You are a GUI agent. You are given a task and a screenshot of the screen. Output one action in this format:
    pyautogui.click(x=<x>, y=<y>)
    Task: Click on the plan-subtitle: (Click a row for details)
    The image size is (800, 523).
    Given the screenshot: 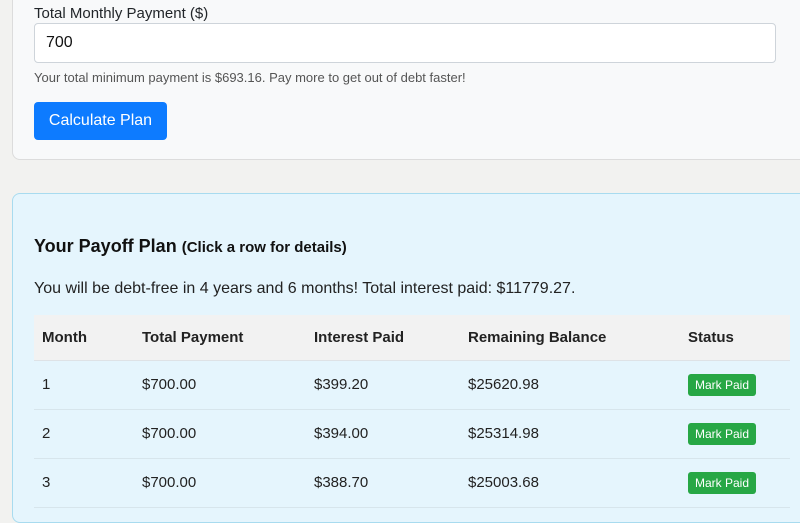 What is the action you would take?
    pyautogui.click(x=264, y=247)
    